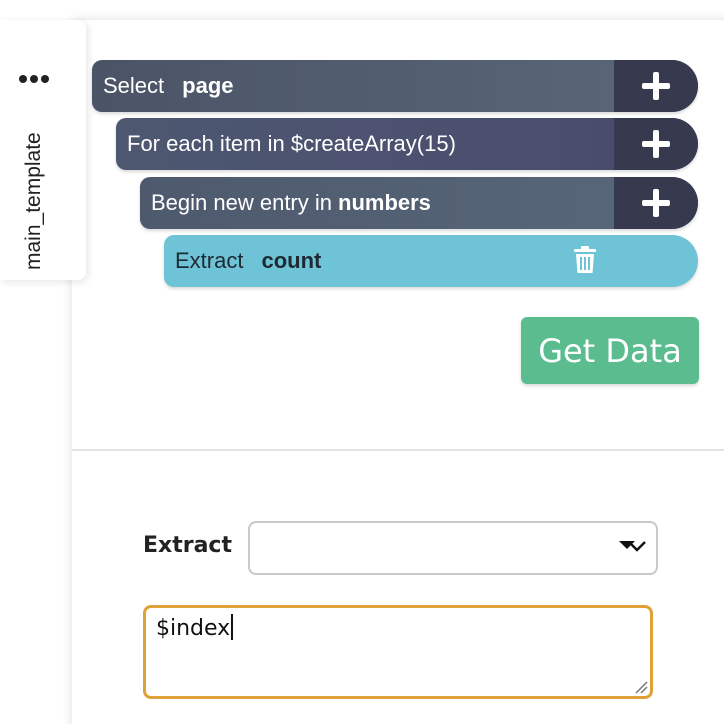 The height and width of the screenshot is (724, 724). I want to click on command-text: For each item in $createArray(15), so click(286, 144).